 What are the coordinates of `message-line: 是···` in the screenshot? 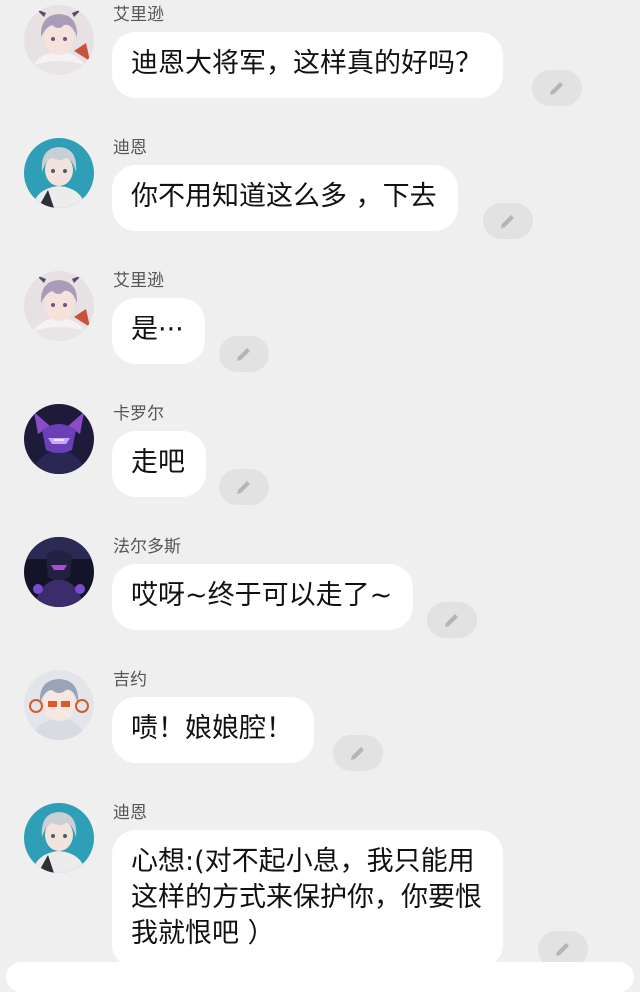 It's located at (157, 329).